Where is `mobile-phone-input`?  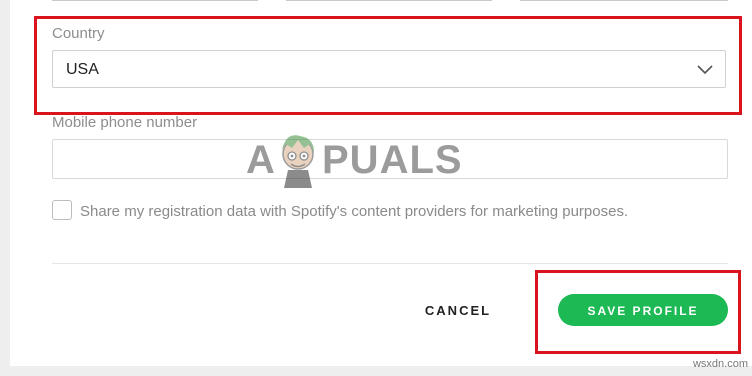
mobile-phone-input is located at coordinates (390, 159).